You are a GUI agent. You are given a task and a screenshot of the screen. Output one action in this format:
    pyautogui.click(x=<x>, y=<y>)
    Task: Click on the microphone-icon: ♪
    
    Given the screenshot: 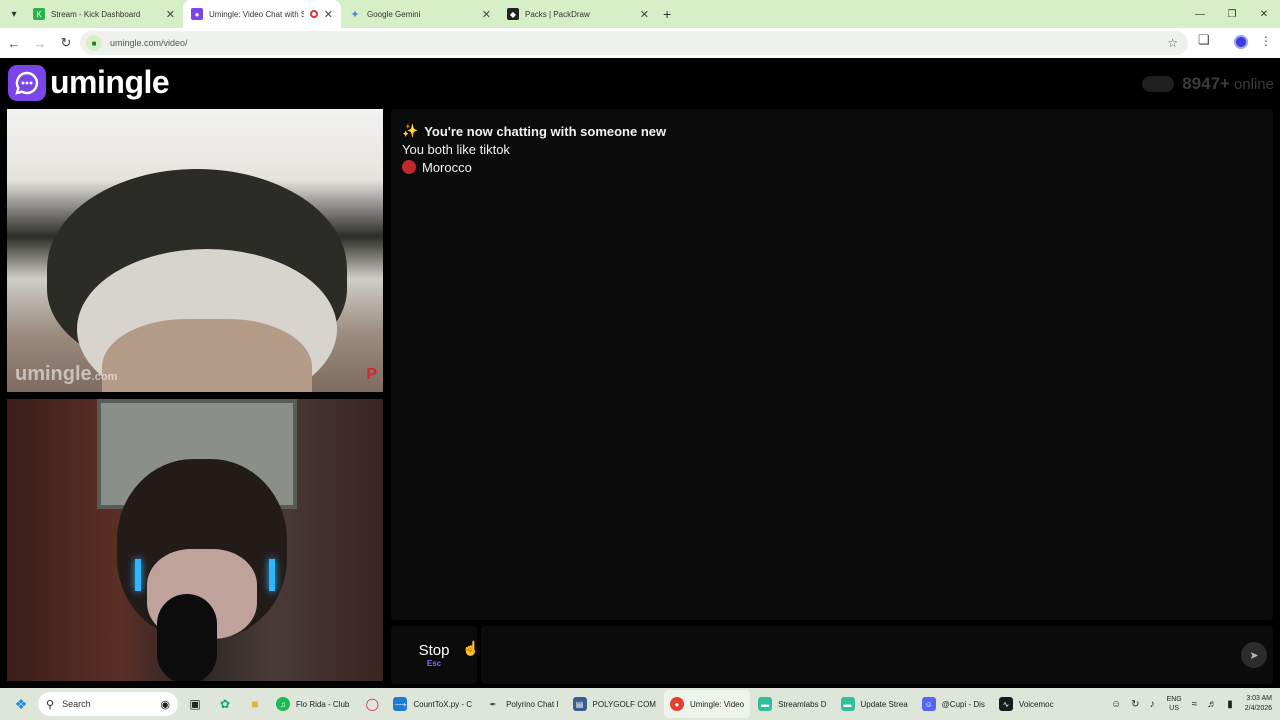 What is the action you would take?
    pyautogui.click(x=1152, y=704)
    